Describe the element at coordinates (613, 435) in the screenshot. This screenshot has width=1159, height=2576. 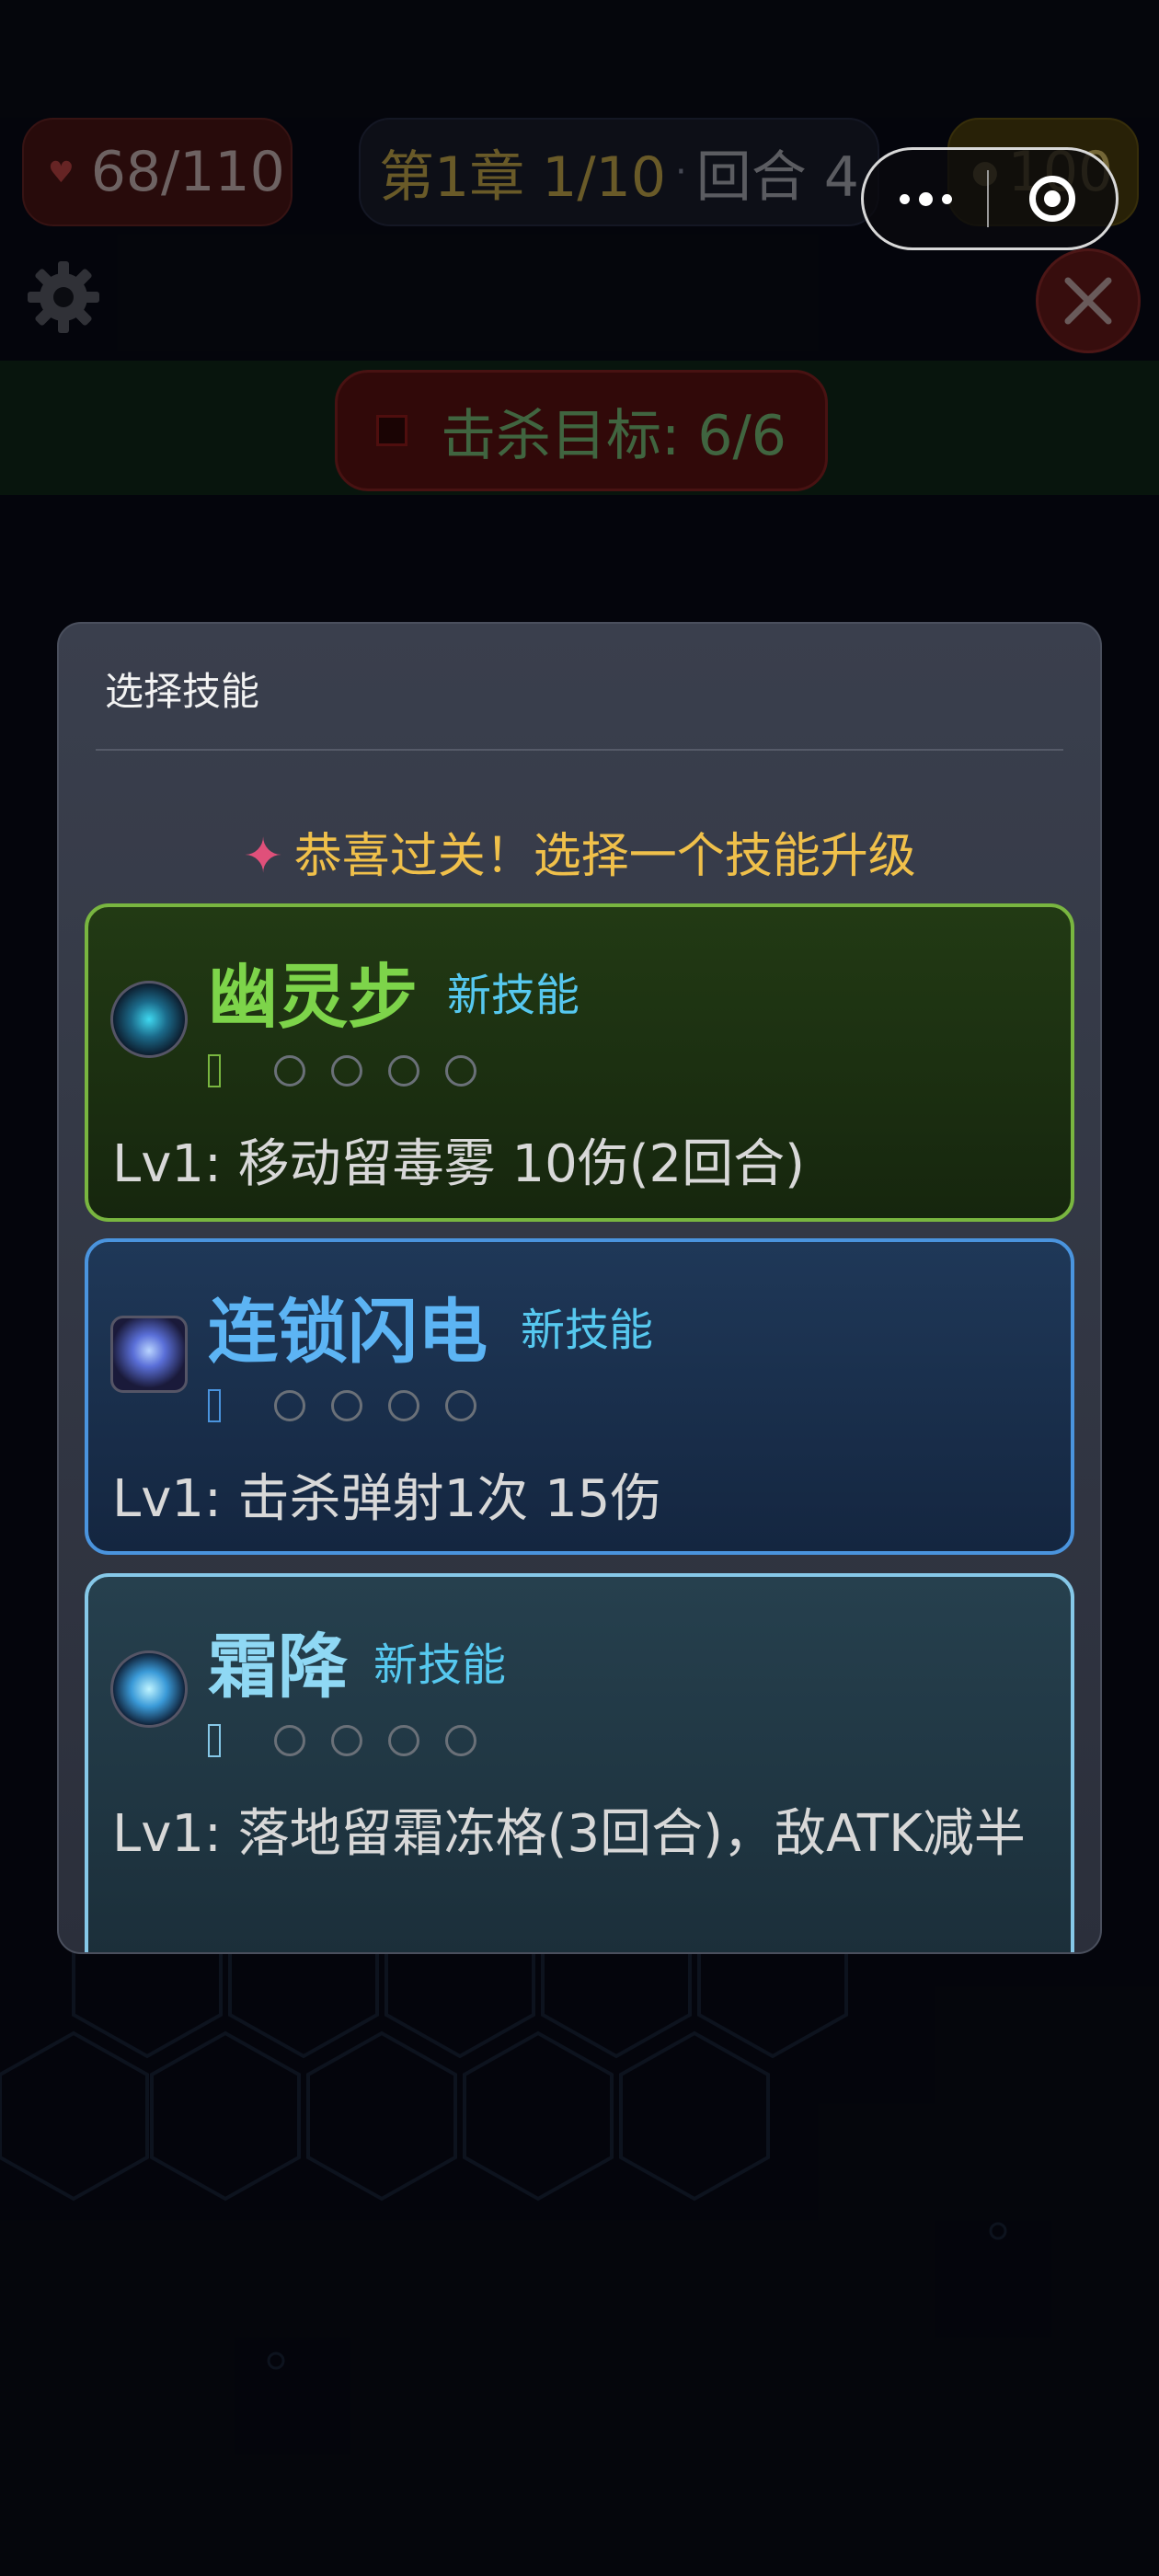
I see `kill-target-text: 击杀目标: 6/6` at that location.